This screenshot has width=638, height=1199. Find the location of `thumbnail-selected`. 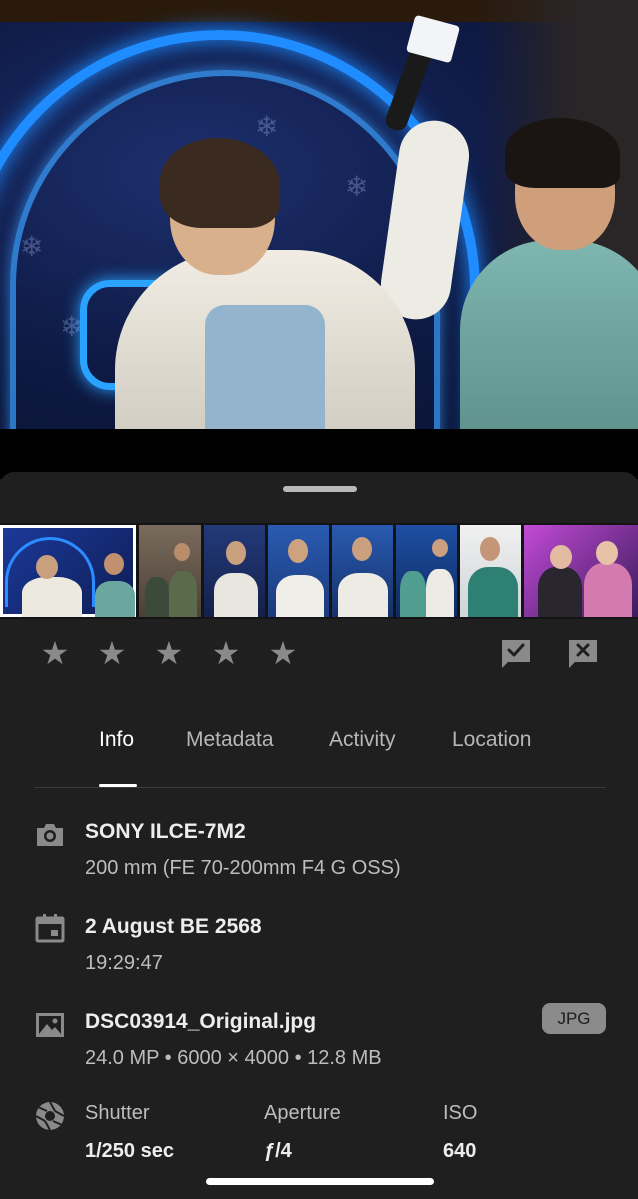

thumbnail-selected is located at coordinates (68, 571).